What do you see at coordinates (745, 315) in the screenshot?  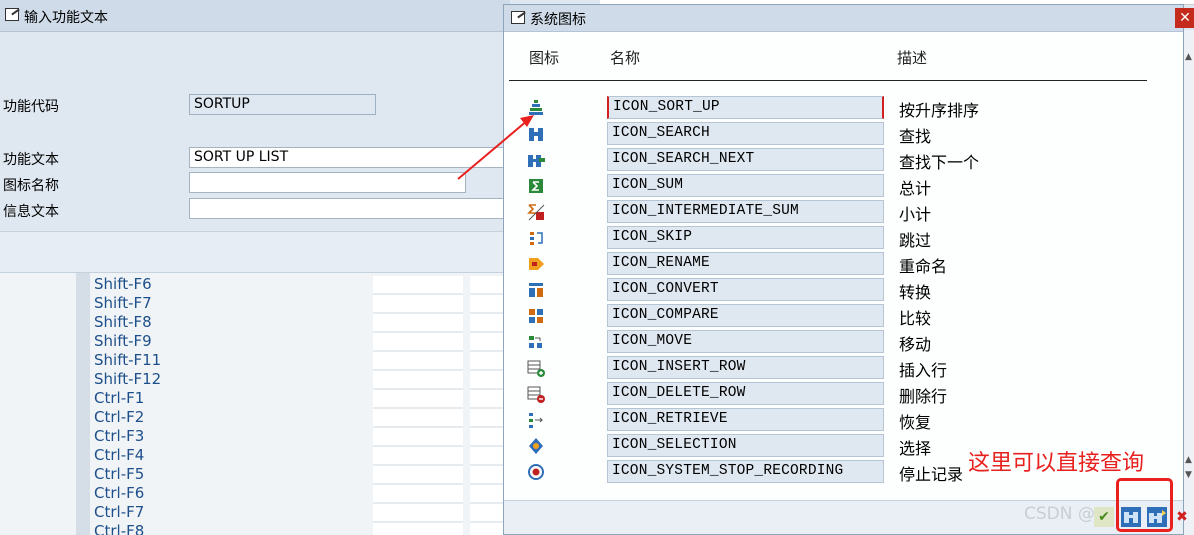 I see `icon-name-cell: ICON_COMPARE` at bounding box center [745, 315].